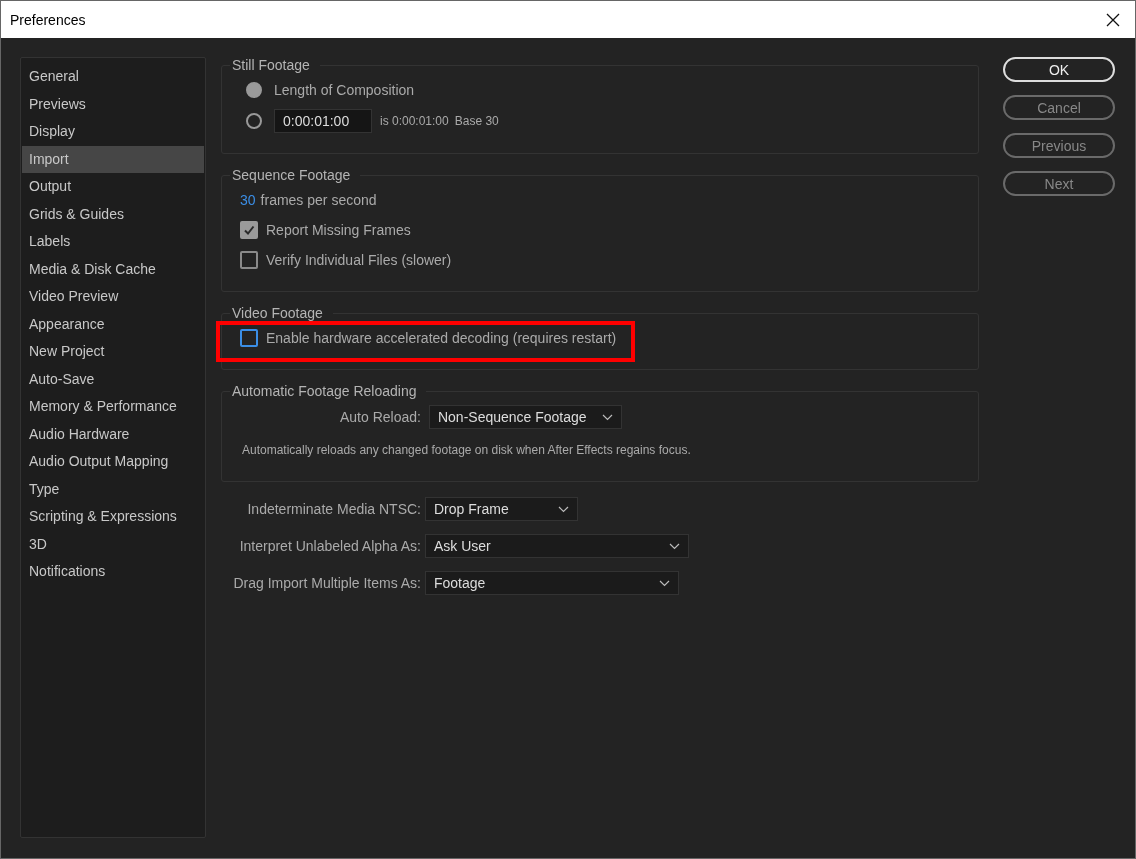 The image size is (1136, 859). What do you see at coordinates (113, 572) in the screenshot?
I see `sidebar-item: Notifications` at bounding box center [113, 572].